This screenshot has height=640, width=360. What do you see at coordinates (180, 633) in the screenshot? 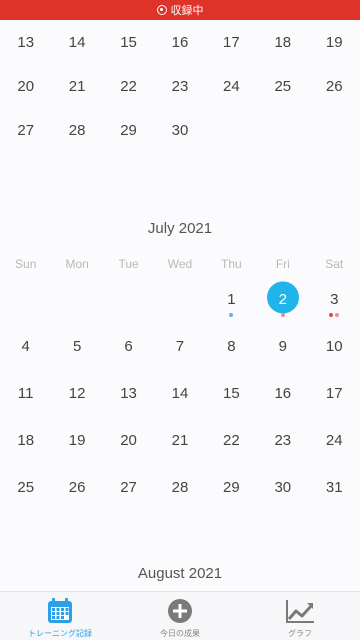
I see `tab-label: 今日の成果` at bounding box center [180, 633].